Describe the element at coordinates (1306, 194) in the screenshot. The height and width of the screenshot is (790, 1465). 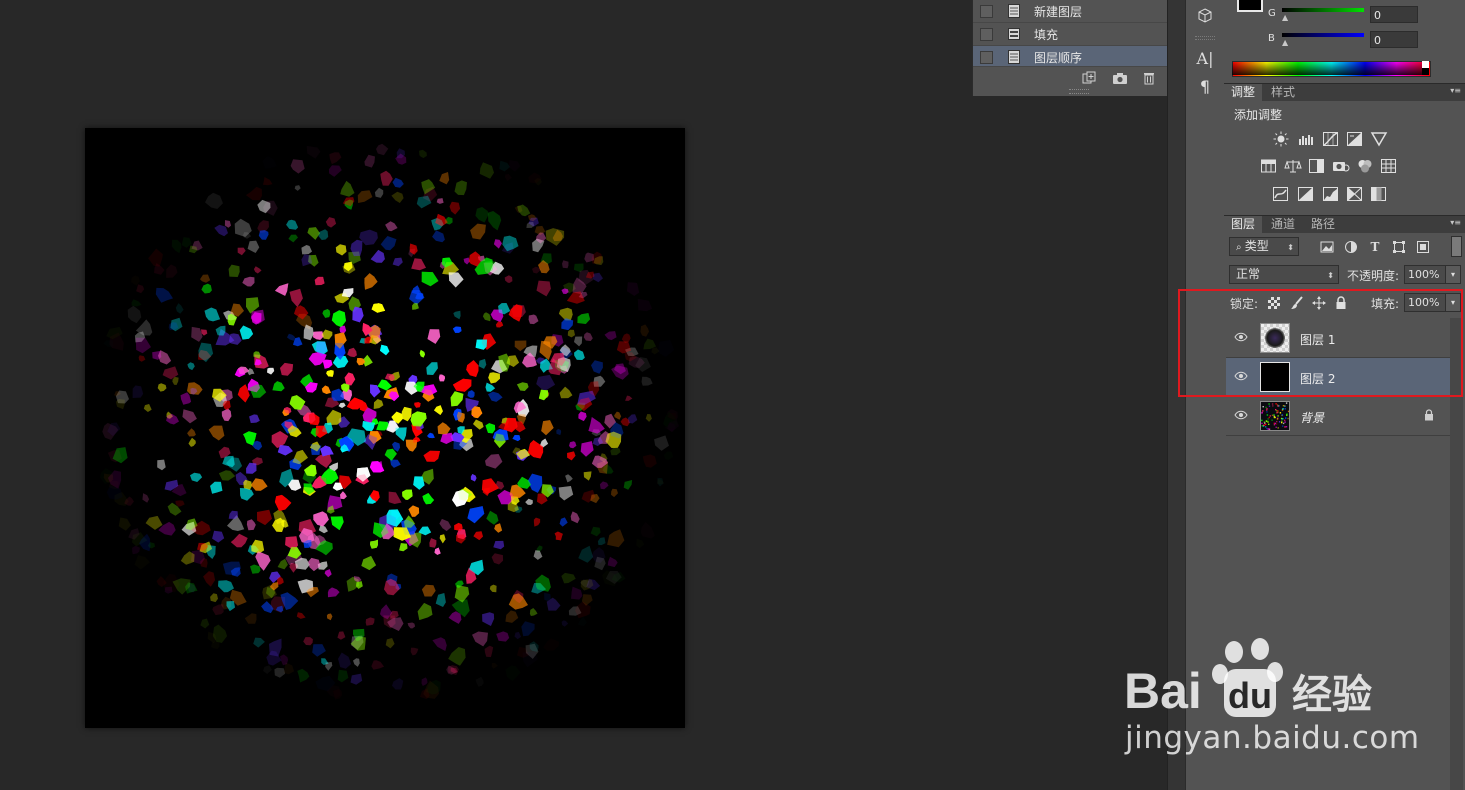
I see `posterize-icon` at that location.